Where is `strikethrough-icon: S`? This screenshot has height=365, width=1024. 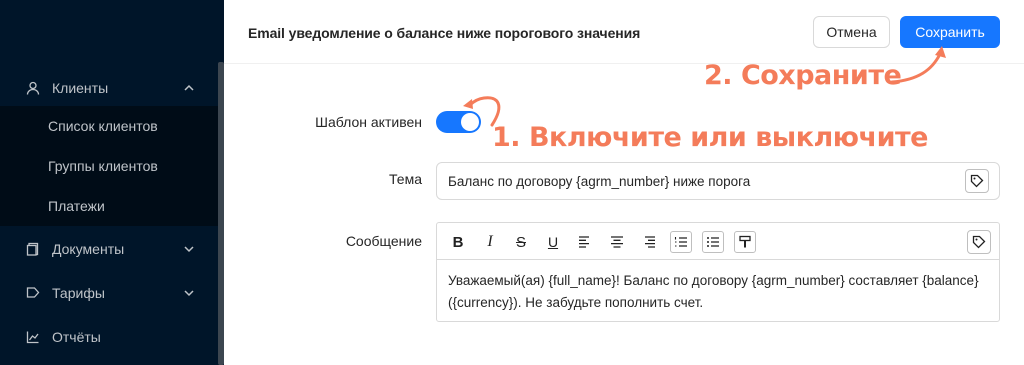 strikethrough-icon: S is located at coordinates (521, 242).